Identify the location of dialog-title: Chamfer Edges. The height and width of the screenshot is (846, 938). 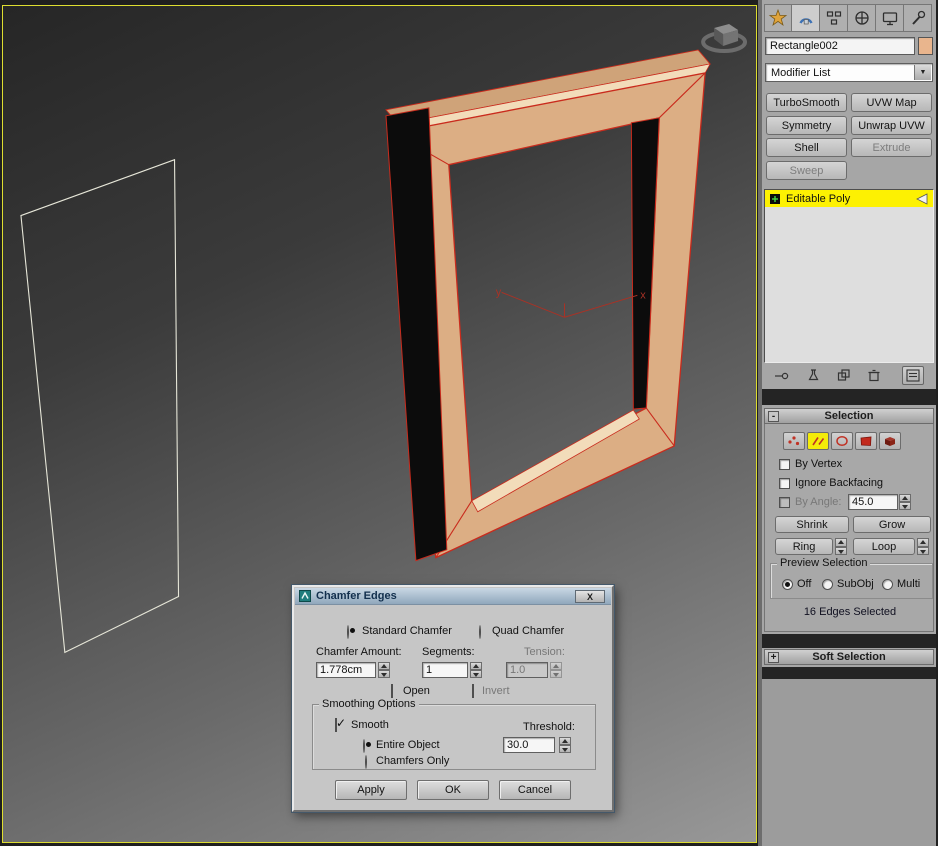
(356, 596).